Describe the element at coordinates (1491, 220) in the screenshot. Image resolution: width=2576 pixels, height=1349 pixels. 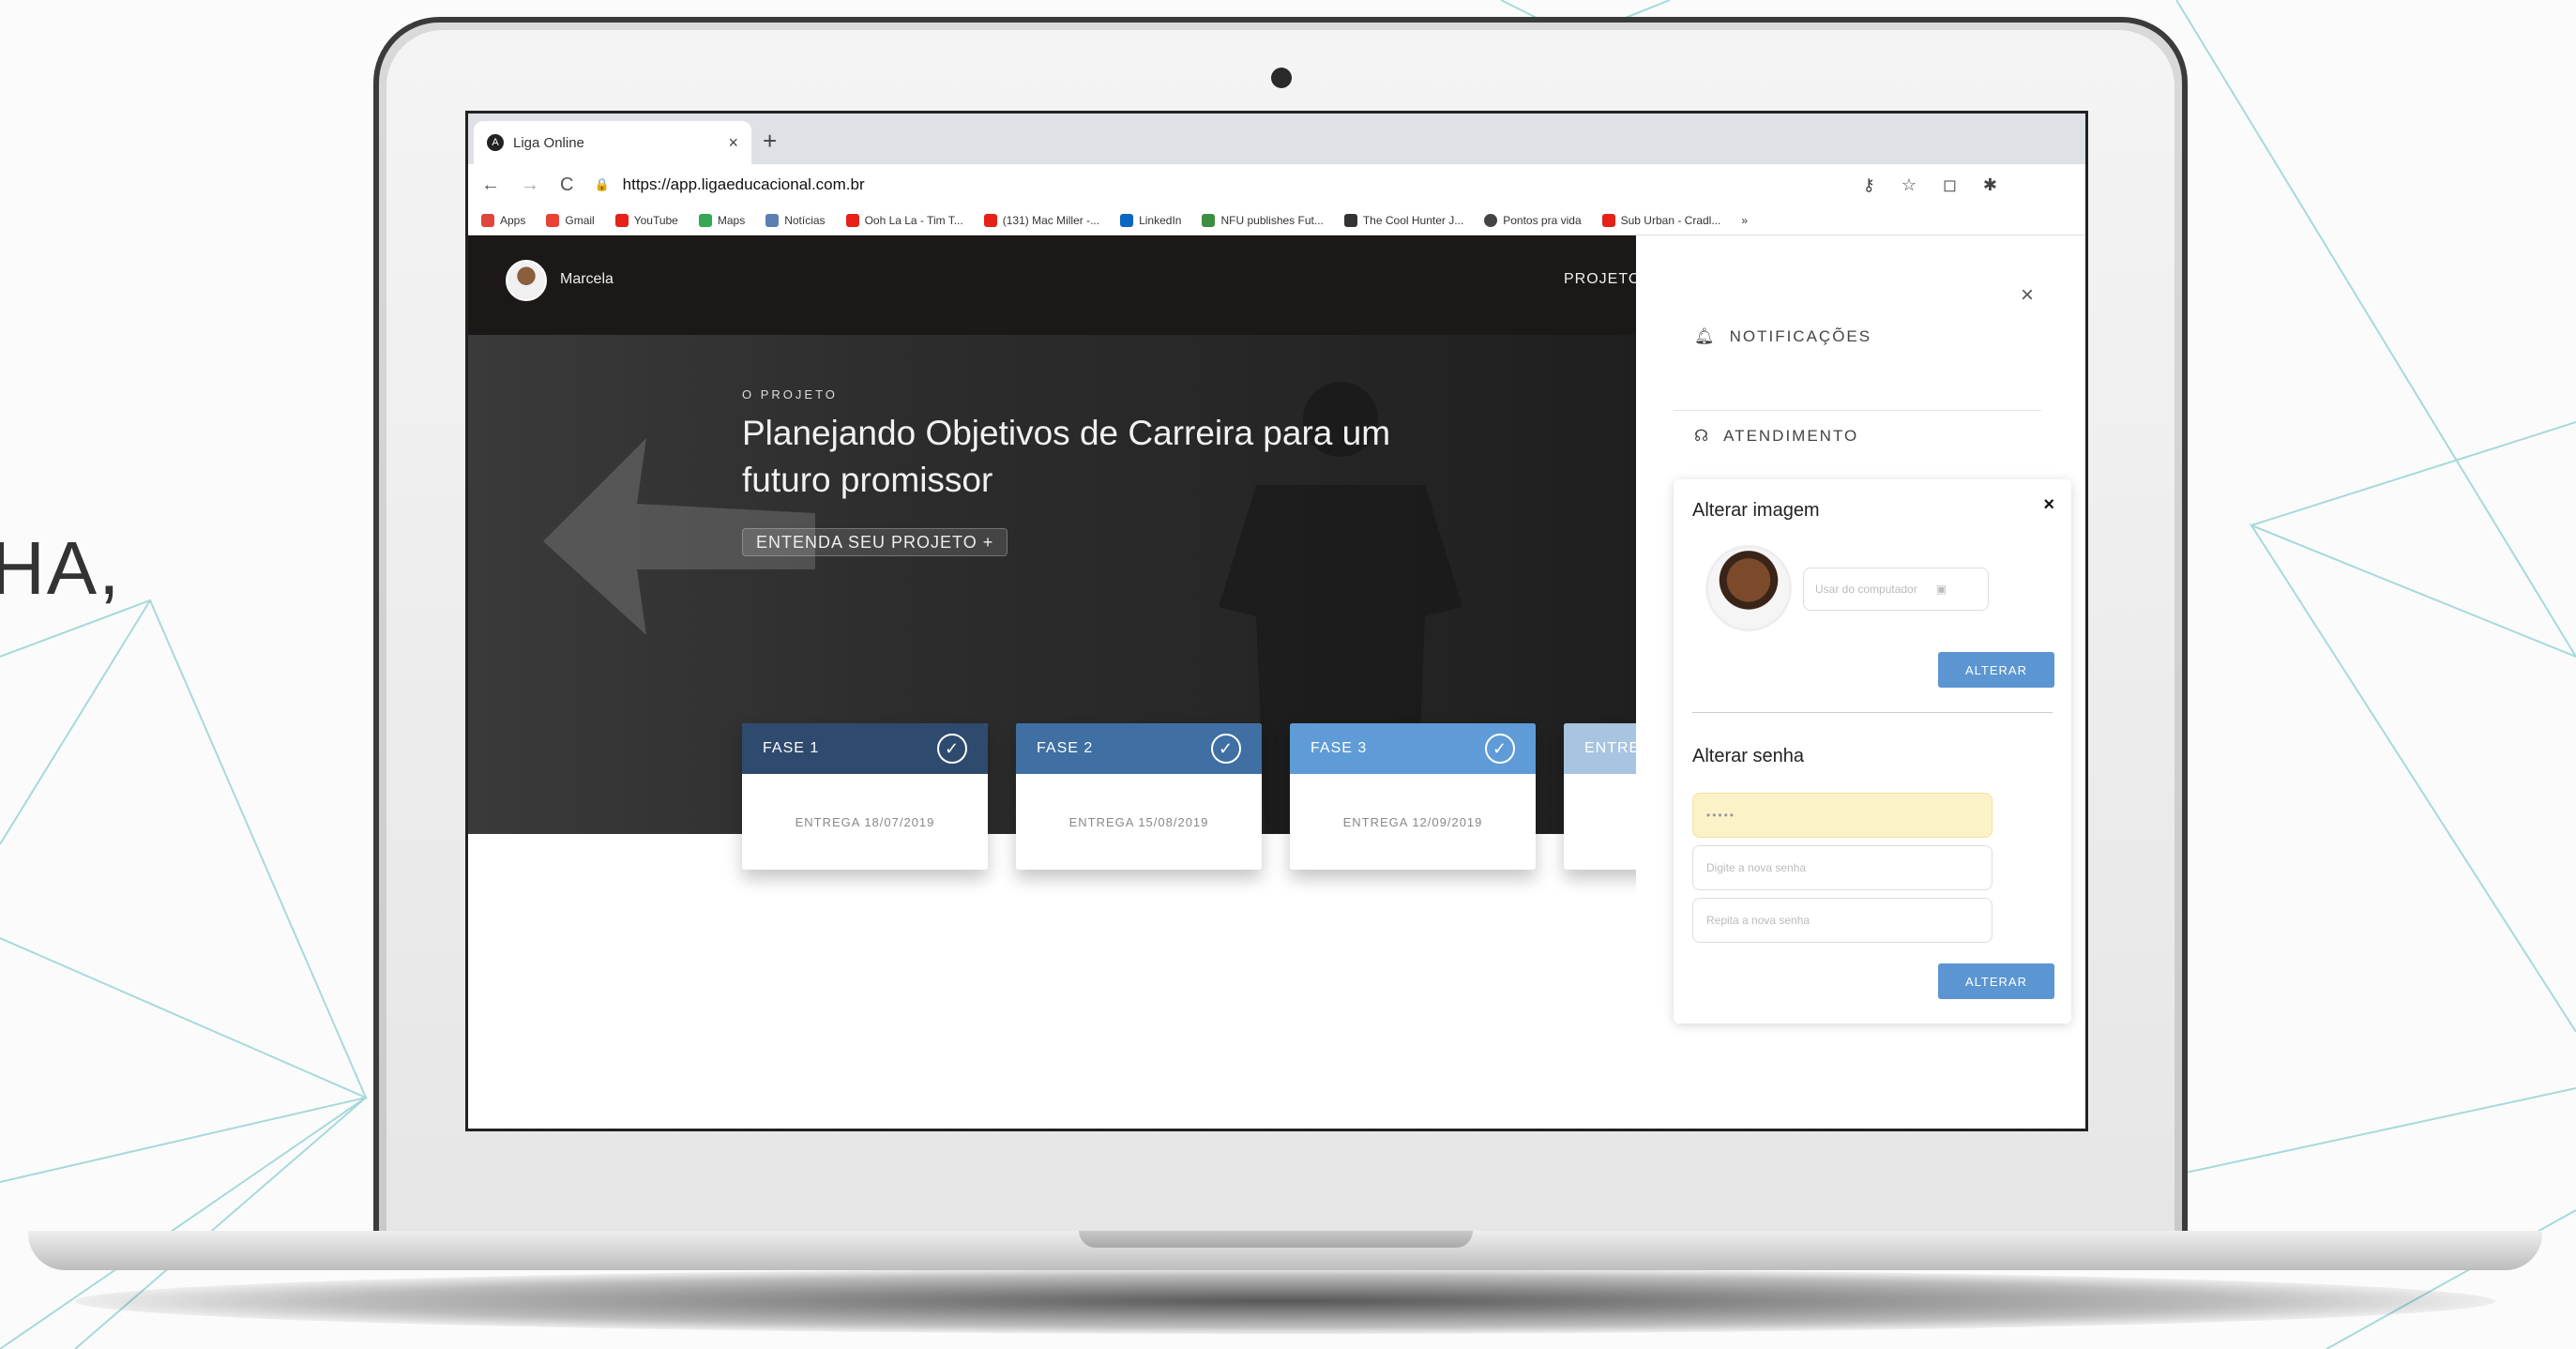
I see `globe-icon` at that location.